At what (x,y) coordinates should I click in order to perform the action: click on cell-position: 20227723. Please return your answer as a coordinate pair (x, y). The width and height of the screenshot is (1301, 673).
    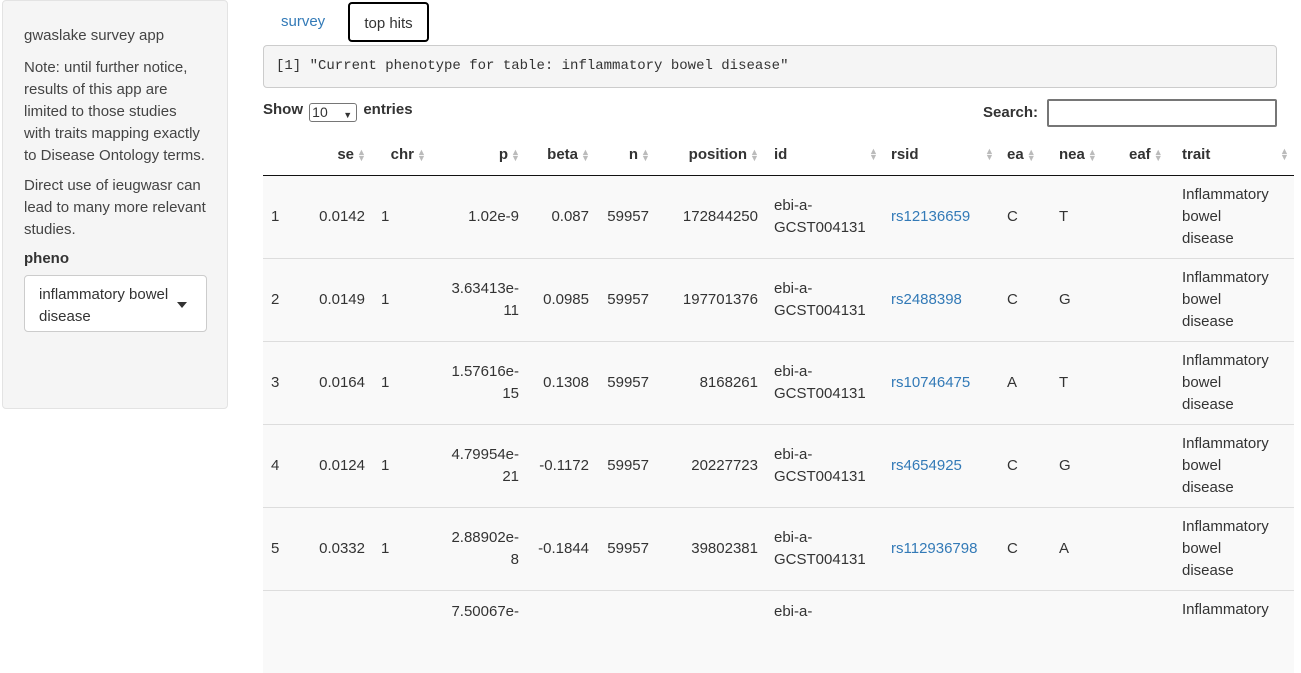
    Looking at the image, I should click on (711, 465).